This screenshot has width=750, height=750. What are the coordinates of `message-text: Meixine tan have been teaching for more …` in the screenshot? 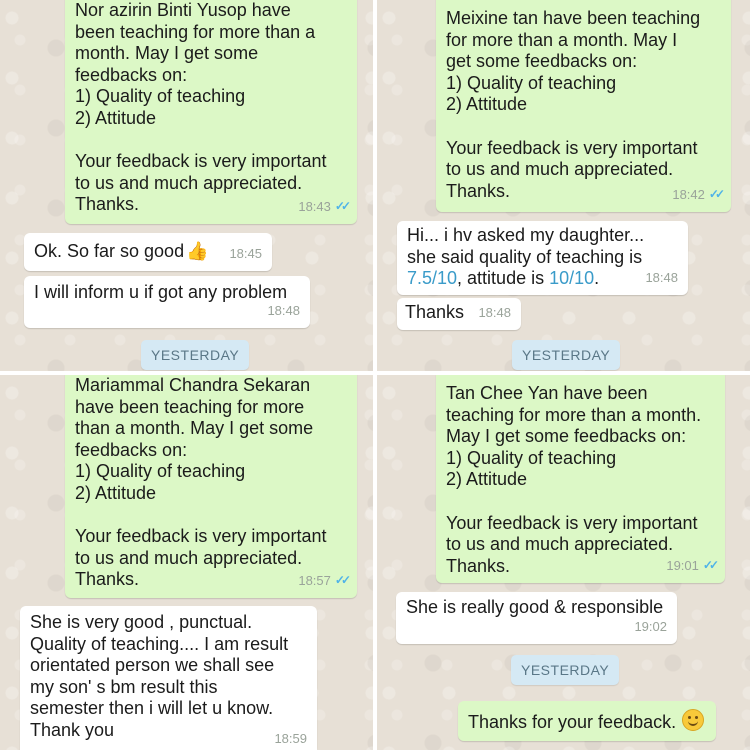 It's located at (573, 104).